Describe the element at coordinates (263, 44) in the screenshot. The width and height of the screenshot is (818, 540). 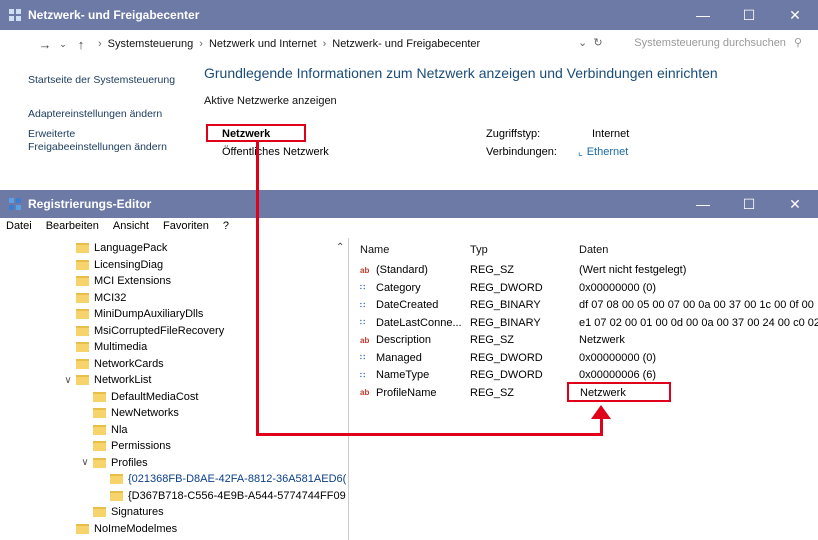
I see `breadcrumb-netzwerk-internet: Netzwerk und Internet` at that location.